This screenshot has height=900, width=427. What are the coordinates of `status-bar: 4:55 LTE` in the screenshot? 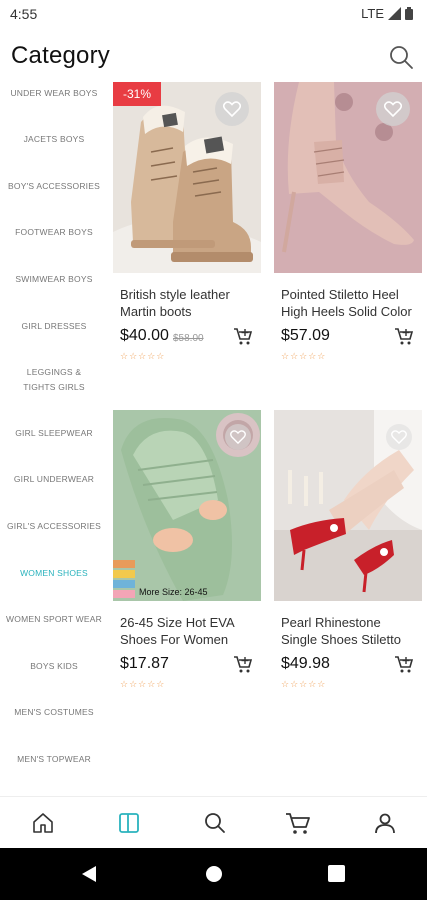 It's located at (213, 14).